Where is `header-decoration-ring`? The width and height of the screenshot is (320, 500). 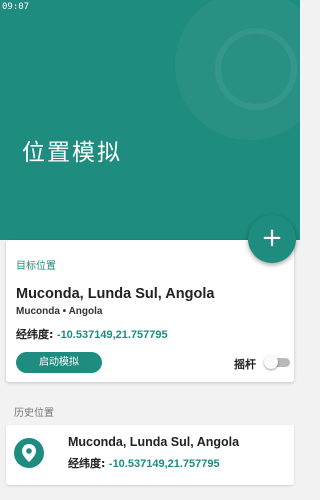 header-decoration-ring is located at coordinates (256, 69).